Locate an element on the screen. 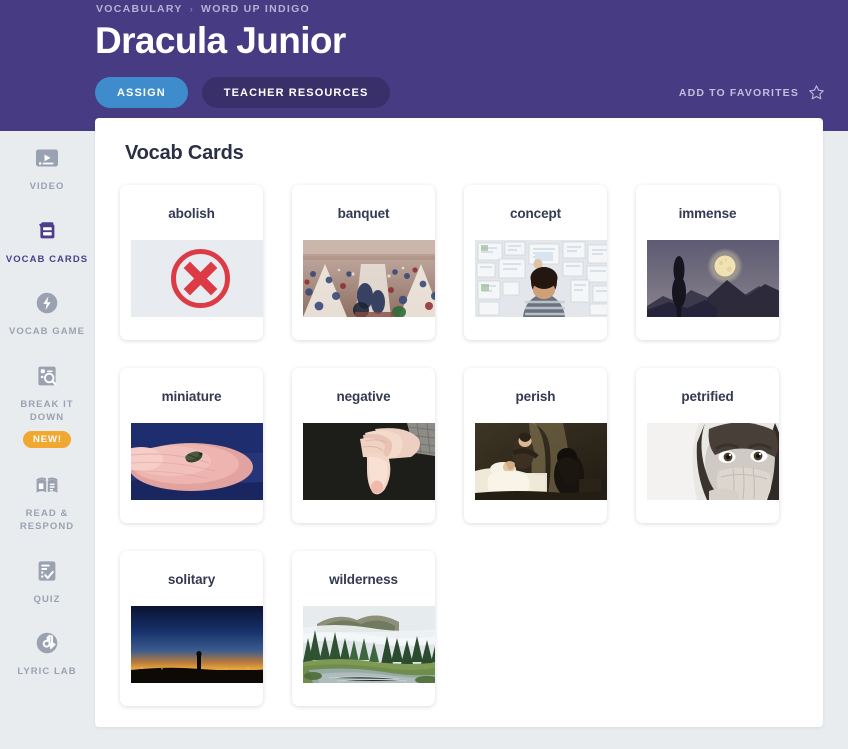 This screenshot has height=749, width=848. sidebar-item-lyric-lab: LYRIC LAB is located at coordinates (47, 652).